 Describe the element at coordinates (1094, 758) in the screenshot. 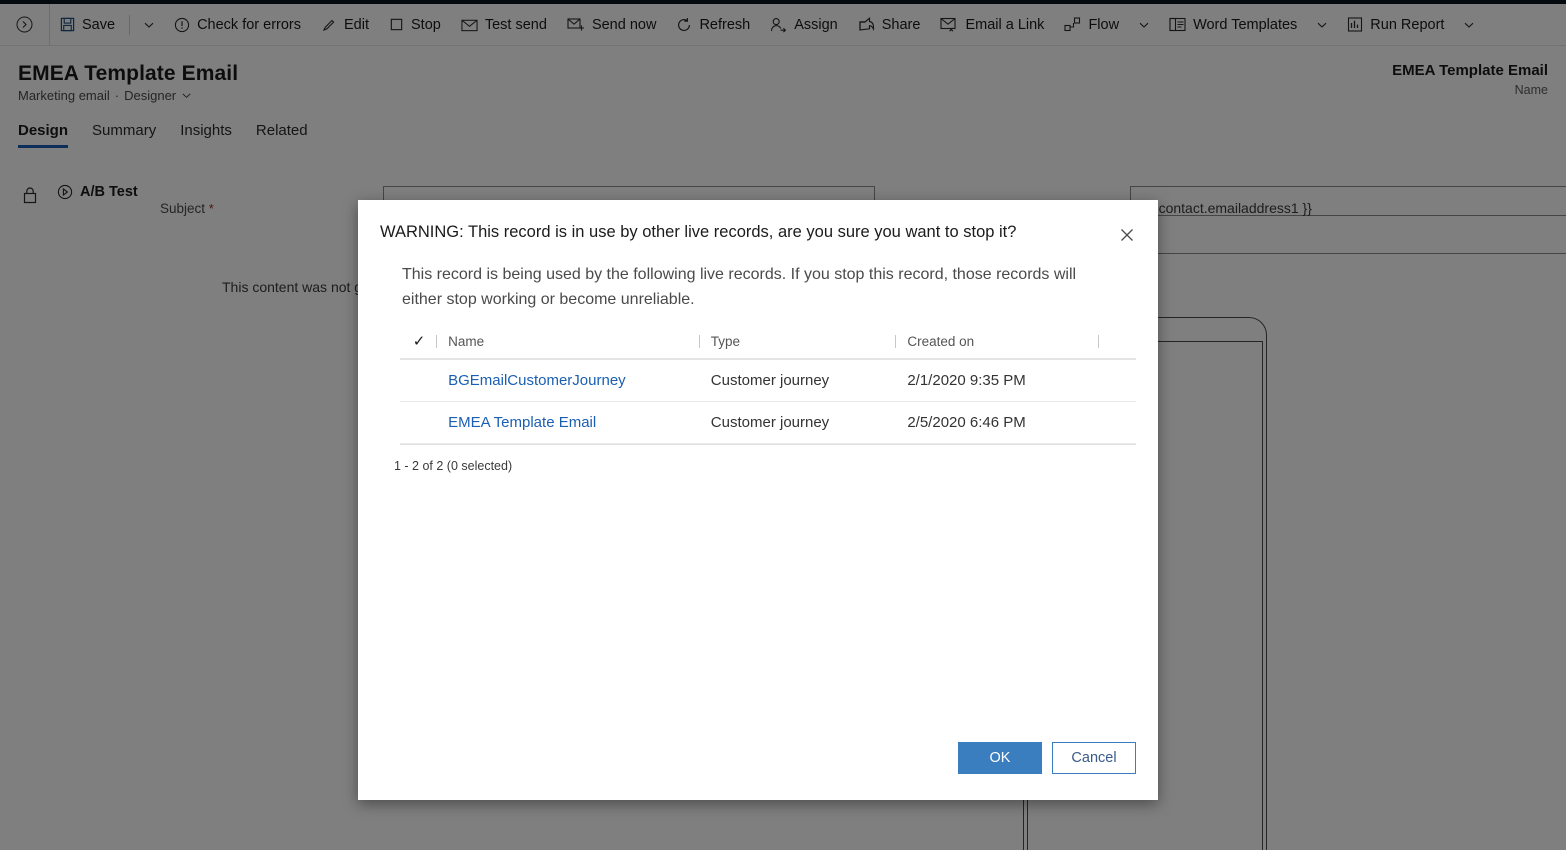

I see `cancel-button: Cancel` at that location.